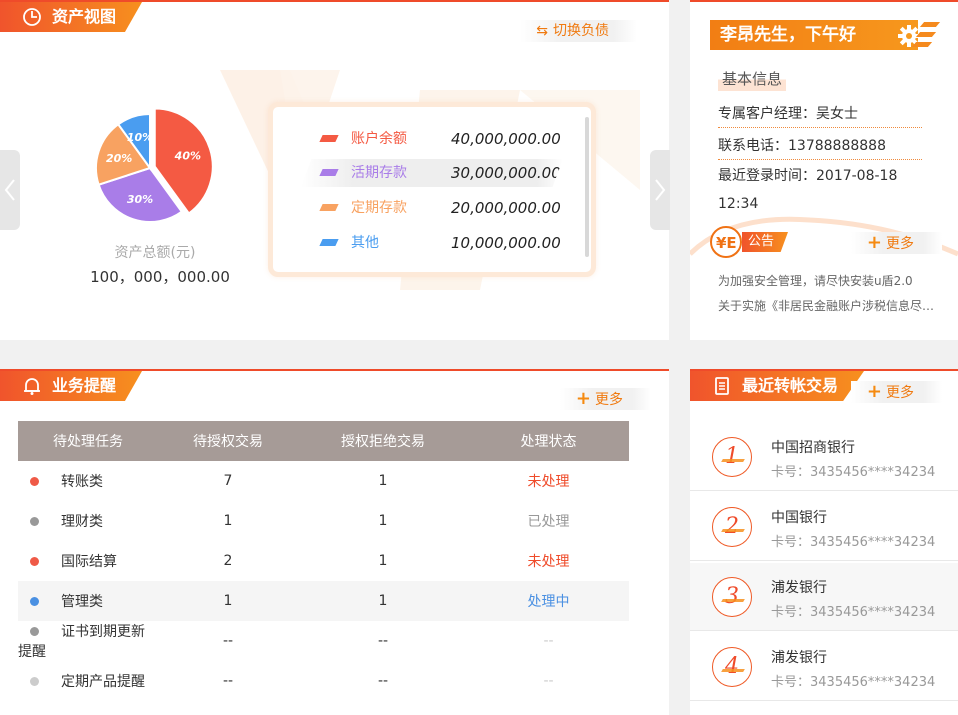 This screenshot has height=715, width=958. I want to click on task-name: 定期产品提醒, so click(103, 682).